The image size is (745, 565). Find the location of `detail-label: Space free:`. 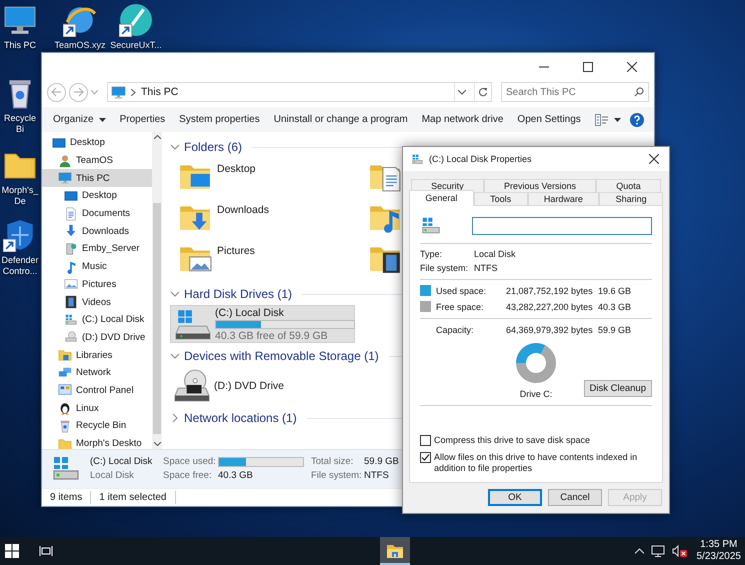

detail-label: Space free: is located at coordinates (188, 476).